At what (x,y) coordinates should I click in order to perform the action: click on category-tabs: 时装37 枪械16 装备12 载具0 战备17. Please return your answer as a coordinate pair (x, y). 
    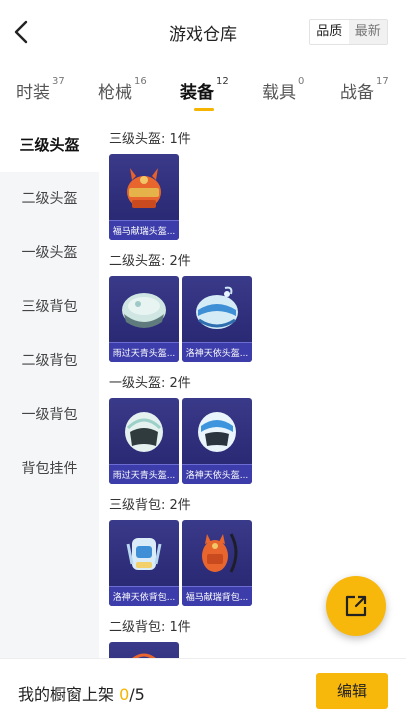
    Looking at the image, I should click on (203, 90).